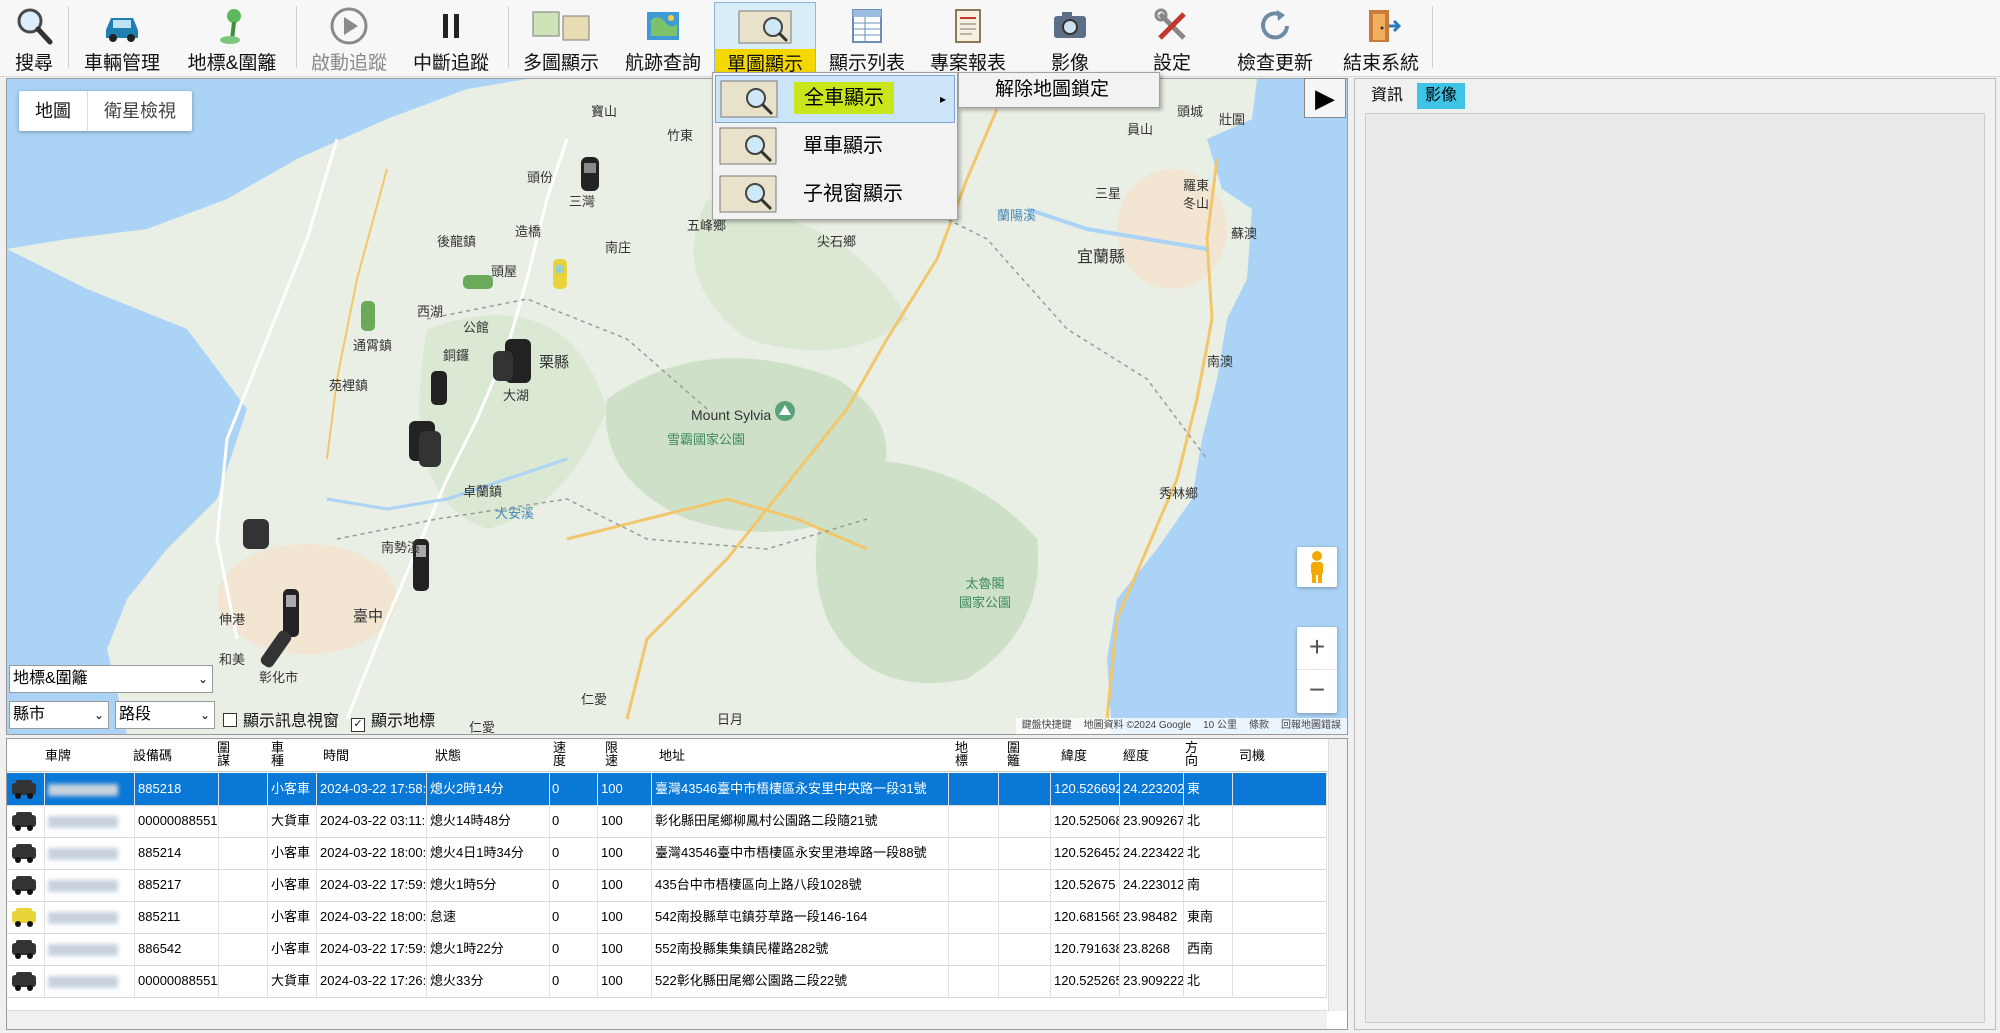 This screenshot has width=2000, height=1033. What do you see at coordinates (800, 981) in the screenshot?
I see `address-cell: 522彰化縣田尾鄉公園路二段22號` at bounding box center [800, 981].